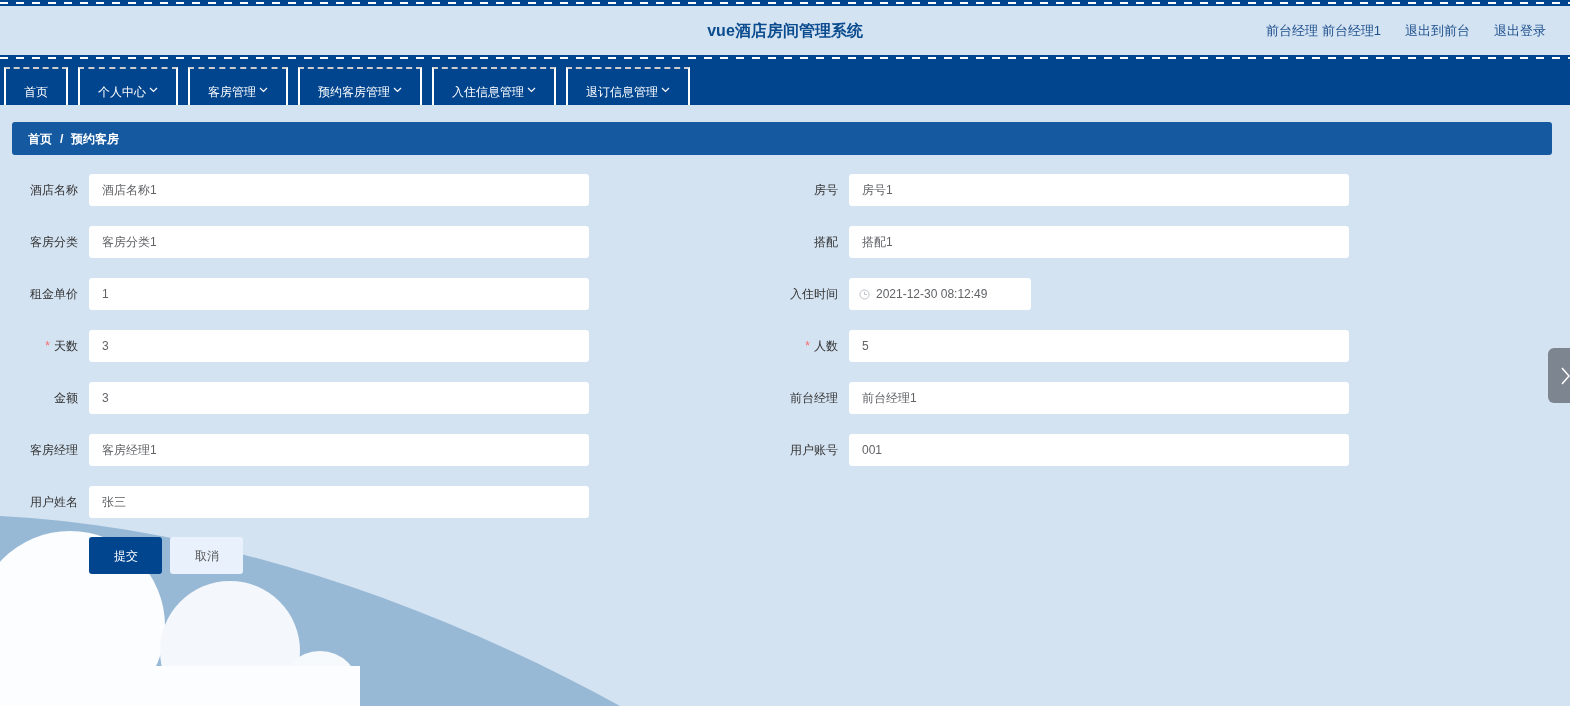 This screenshot has height=706, width=1570. Describe the element at coordinates (95, 139) in the screenshot. I see `breadcrumb-current: 预约客房` at that location.